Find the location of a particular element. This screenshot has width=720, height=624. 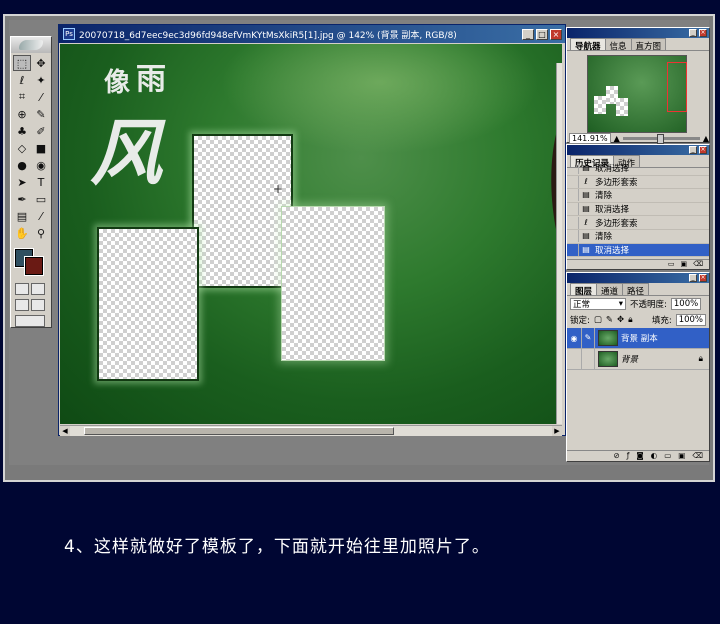

scroll-right-icon: ▶ is located at coordinates (557, 431).